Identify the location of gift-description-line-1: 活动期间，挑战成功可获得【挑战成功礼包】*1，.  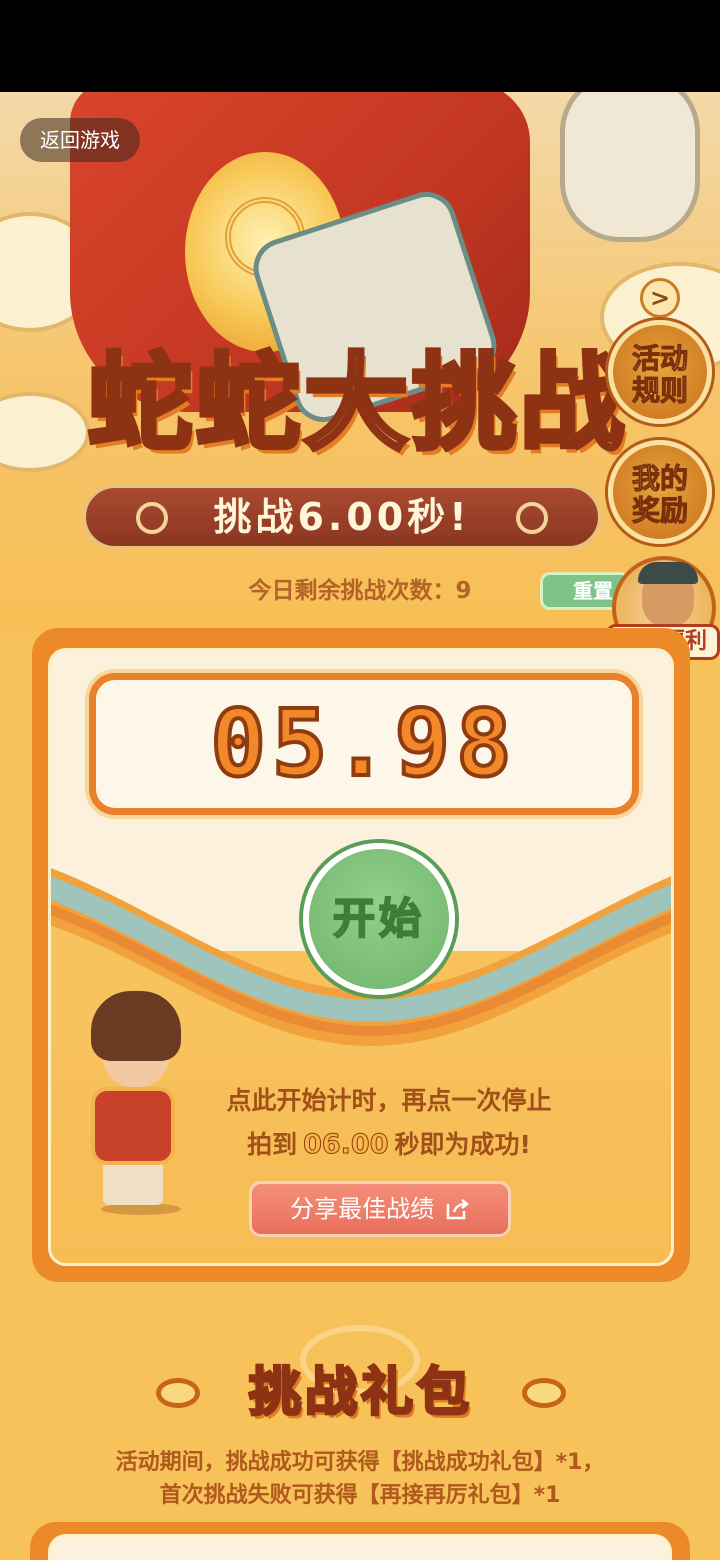
(360, 1462).